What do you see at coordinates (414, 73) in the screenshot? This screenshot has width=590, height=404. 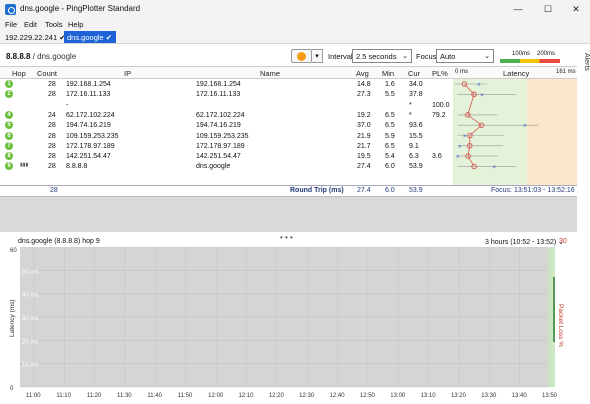 I see `col-cur: Cur` at bounding box center [414, 73].